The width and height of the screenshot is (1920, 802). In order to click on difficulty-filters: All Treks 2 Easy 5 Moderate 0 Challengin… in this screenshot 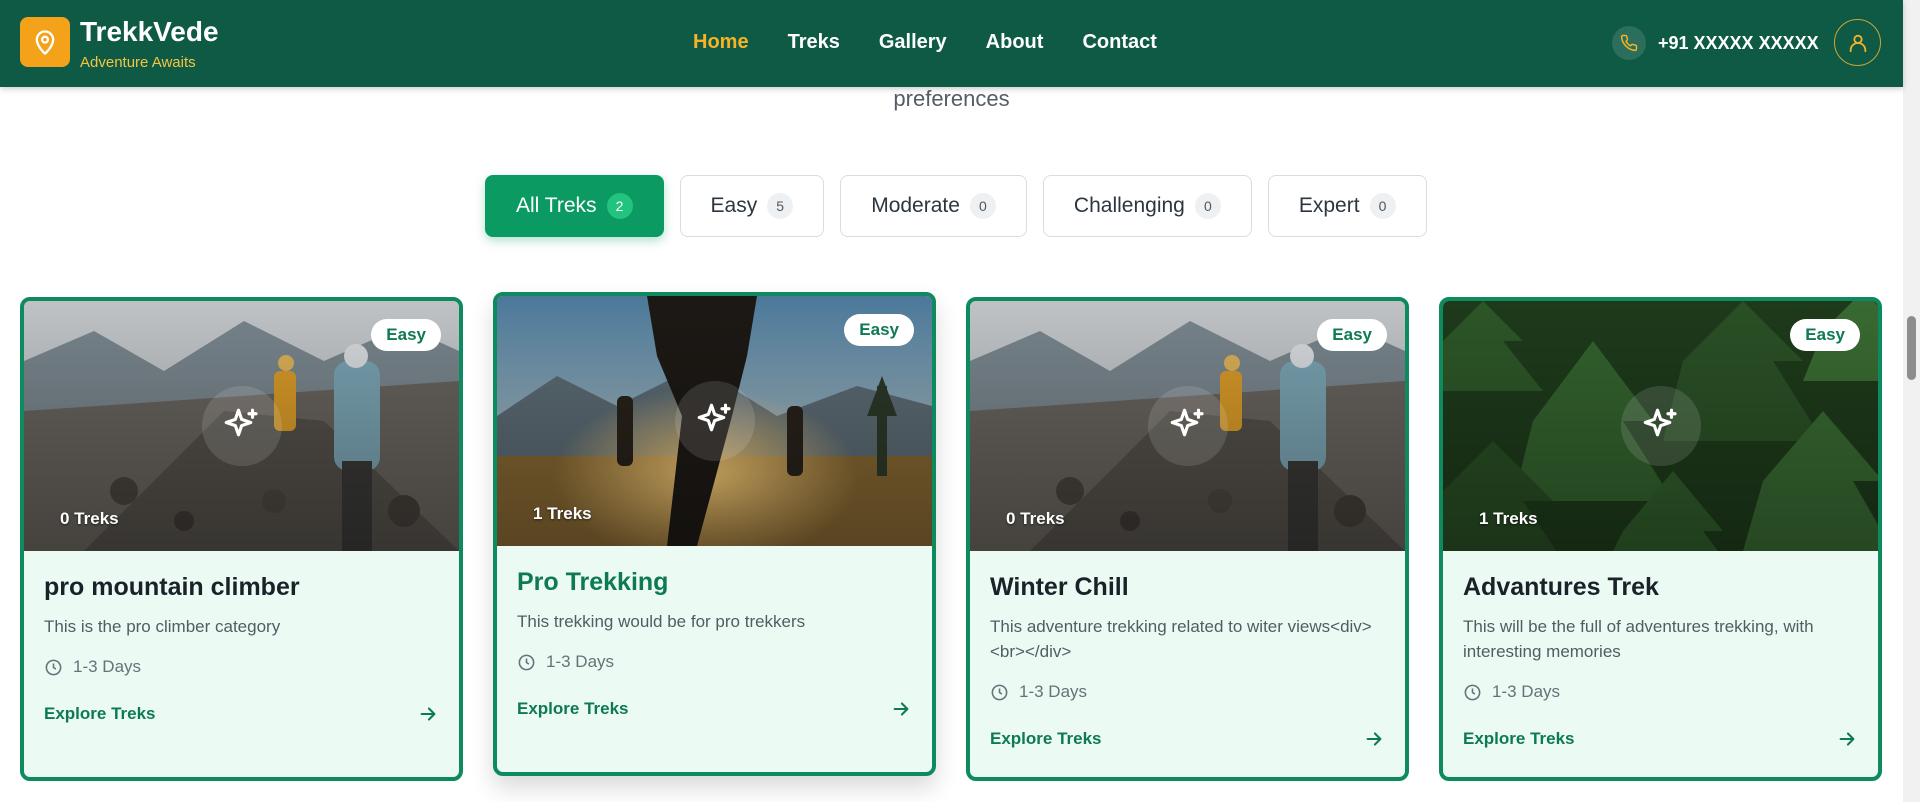, I will do `click(956, 206)`.